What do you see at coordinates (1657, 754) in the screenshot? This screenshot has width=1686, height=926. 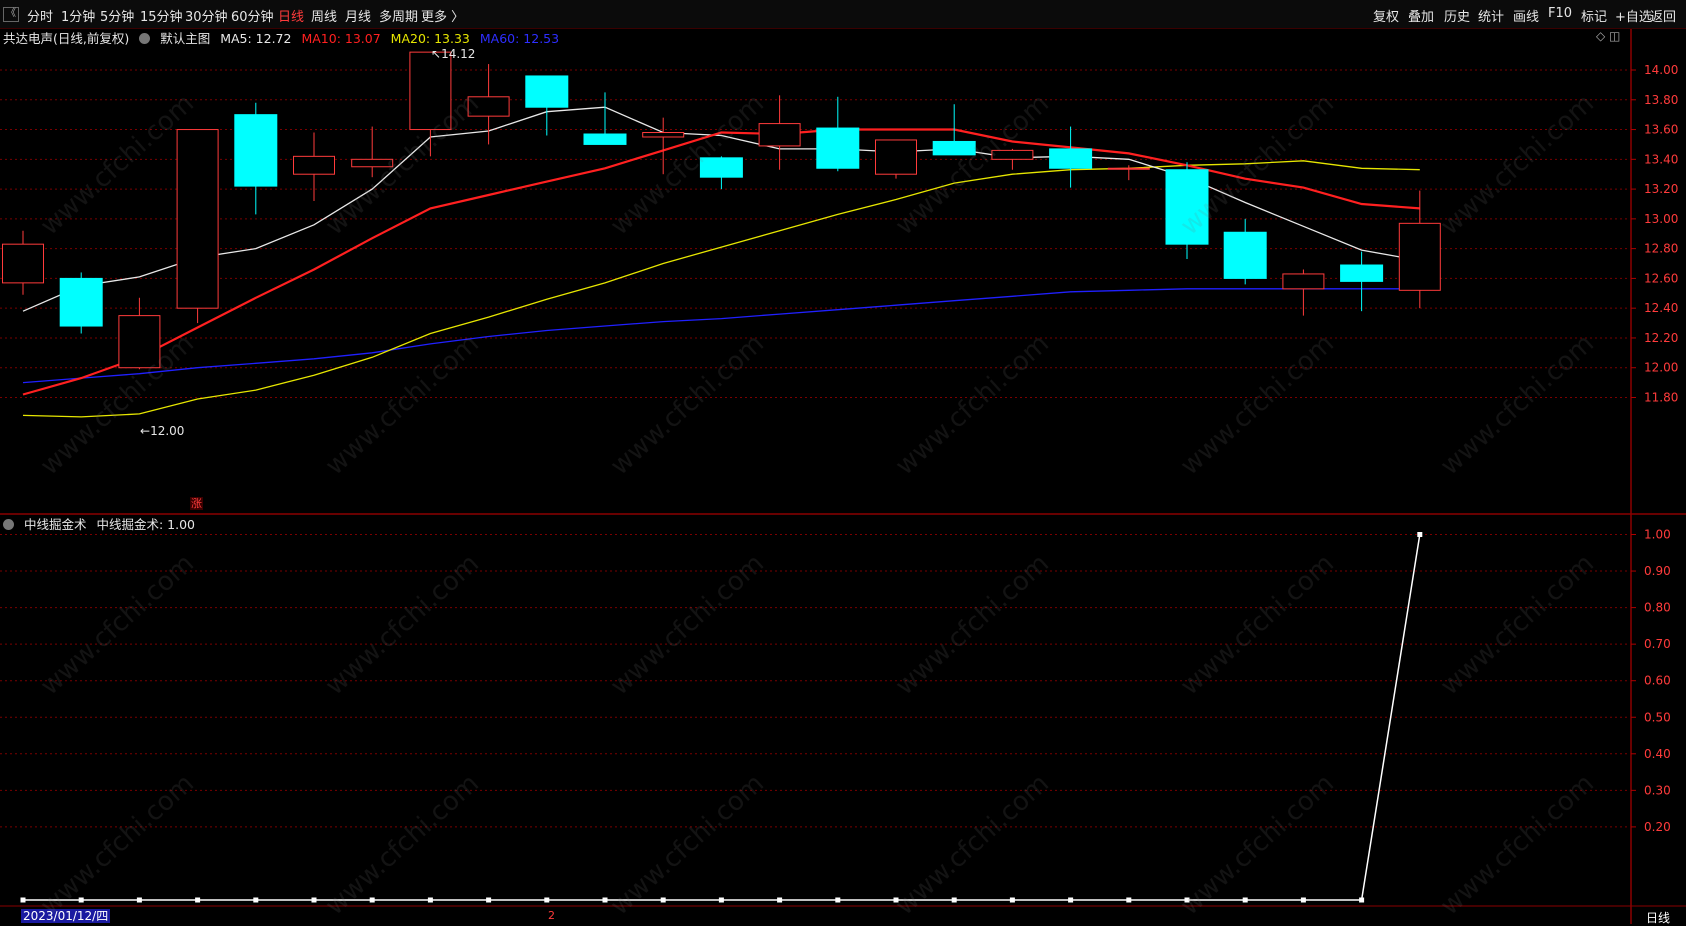 I see `indicator-tick-label: 0.40` at bounding box center [1657, 754].